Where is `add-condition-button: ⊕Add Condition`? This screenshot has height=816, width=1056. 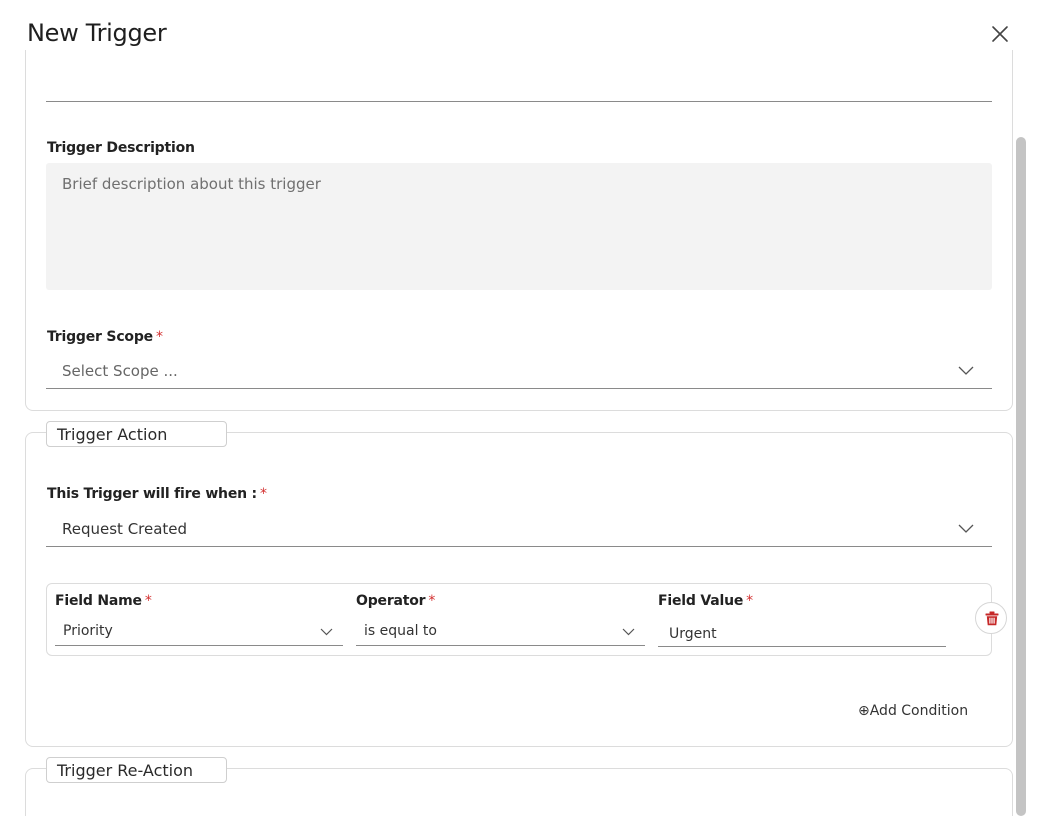 add-condition-button: ⊕Add Condition is located at coordinates (913, 711).